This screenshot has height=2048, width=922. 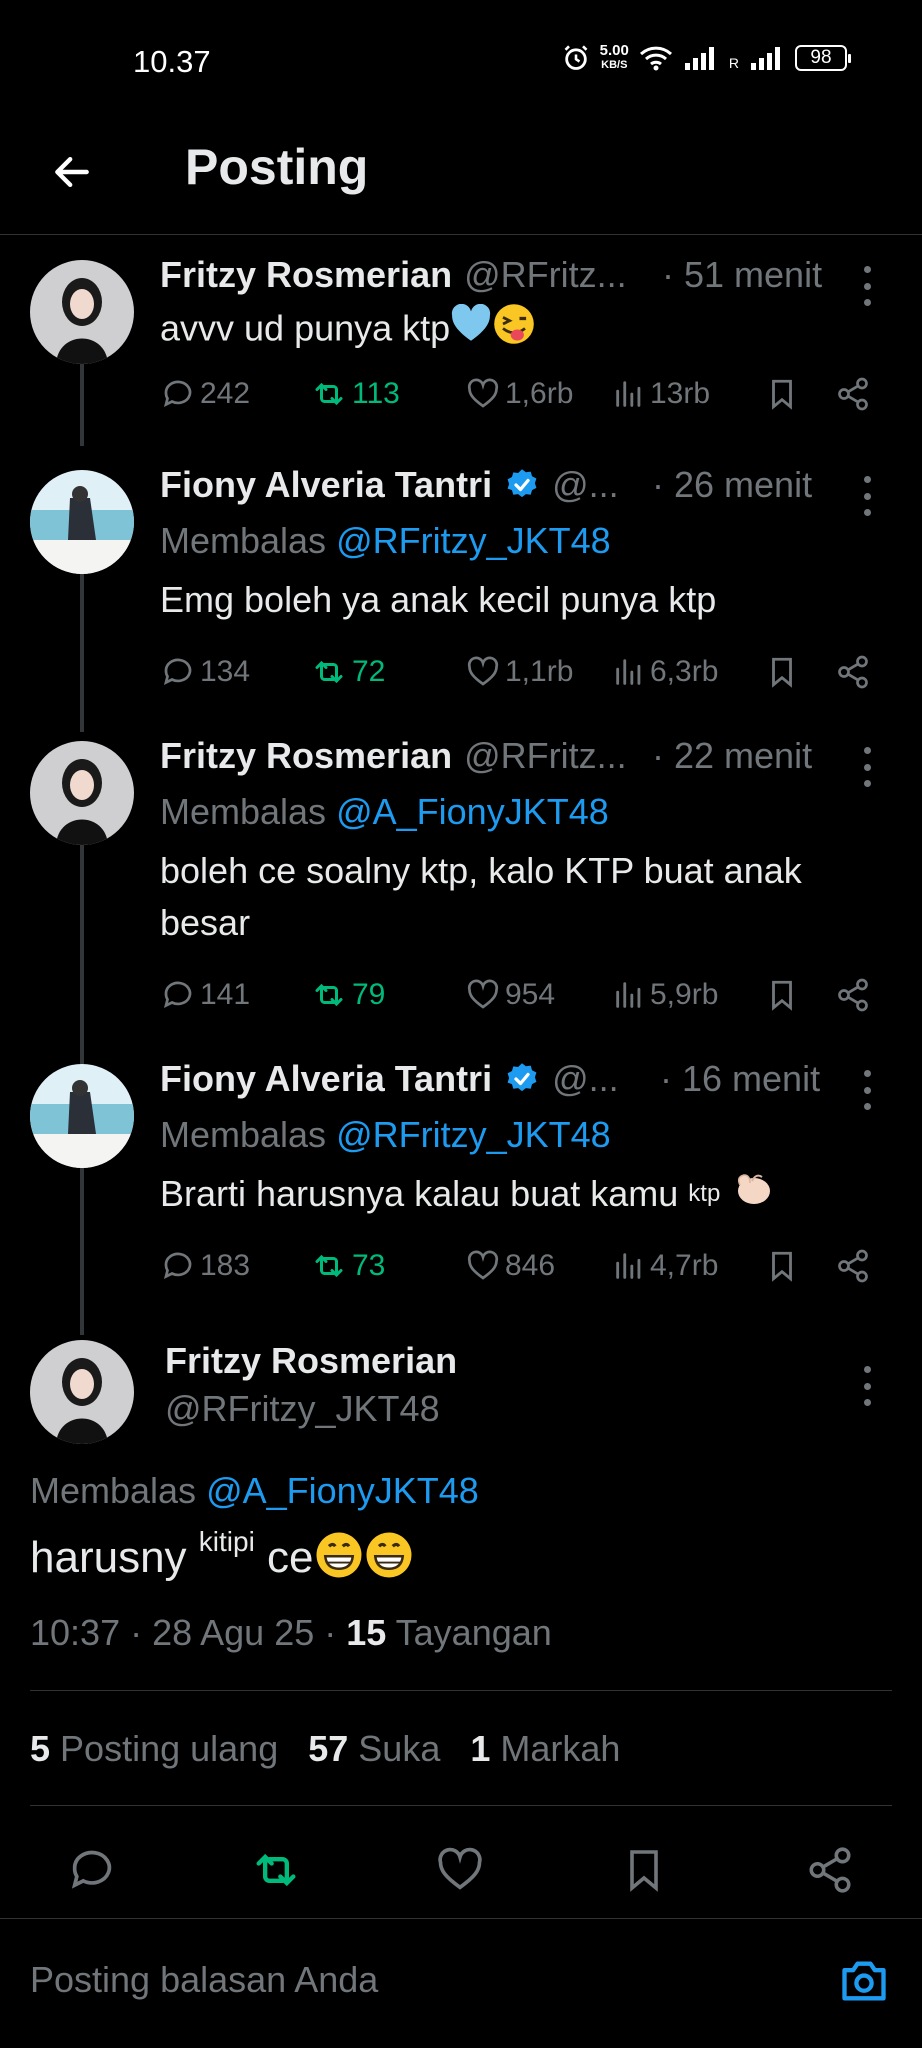 What do you see at coordinates (154, 1749) in the screenshot?
I see `reposts-stat: 5 Posting ulang` at bounding box center [154, 1749].